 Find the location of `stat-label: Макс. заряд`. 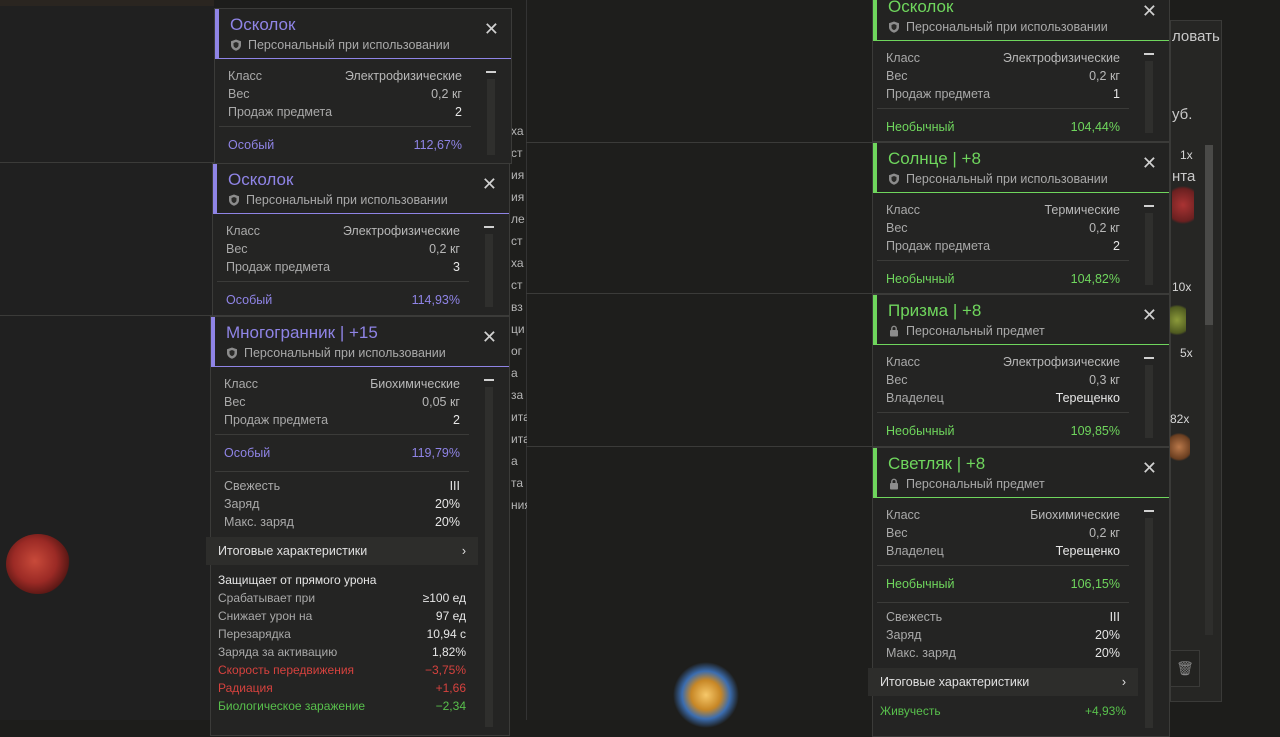

stat-label: Макс. заряд is located at coordinates (921, 653).